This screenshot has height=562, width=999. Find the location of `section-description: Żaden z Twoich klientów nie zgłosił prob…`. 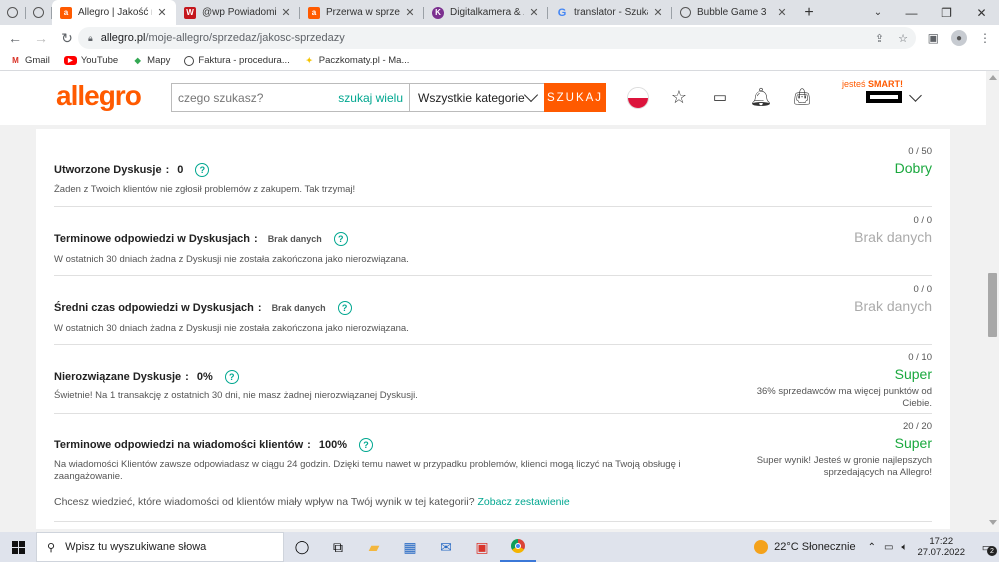

section-description: Żaden z Twoich klientów nie zgłosił prob… is located at coordinates (205, 189).